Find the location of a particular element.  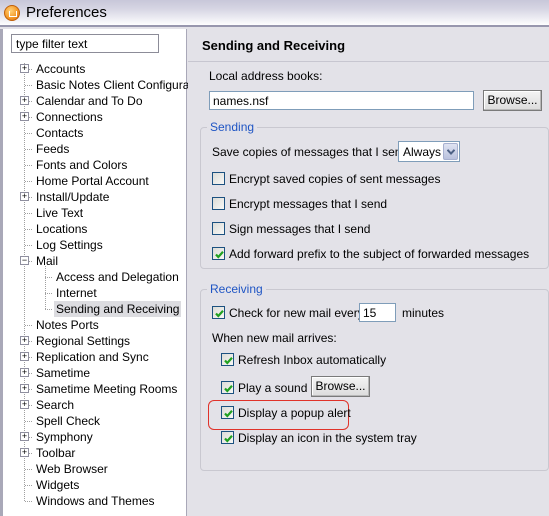

filter-input is located at coordinates (85, 43).